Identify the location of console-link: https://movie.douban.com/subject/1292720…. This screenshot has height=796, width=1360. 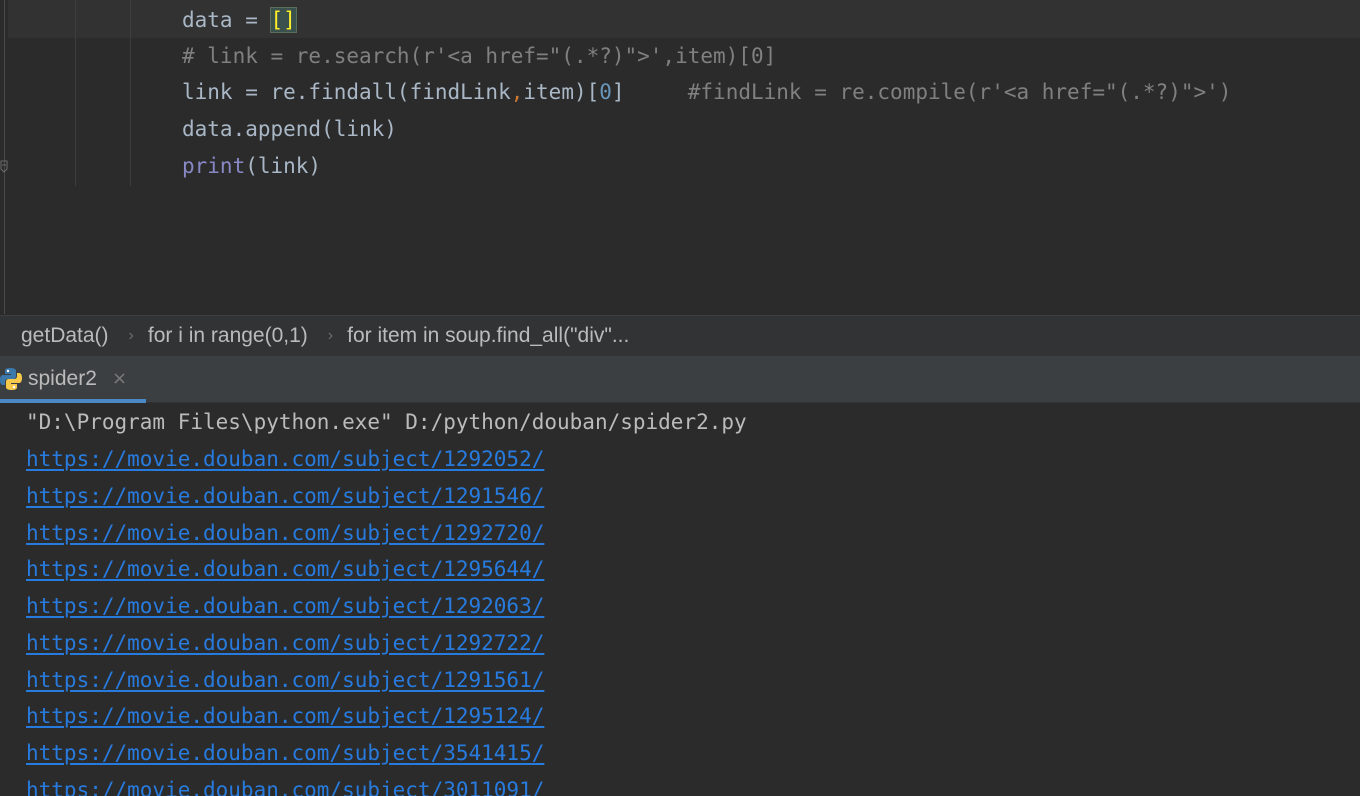
(285, 533).